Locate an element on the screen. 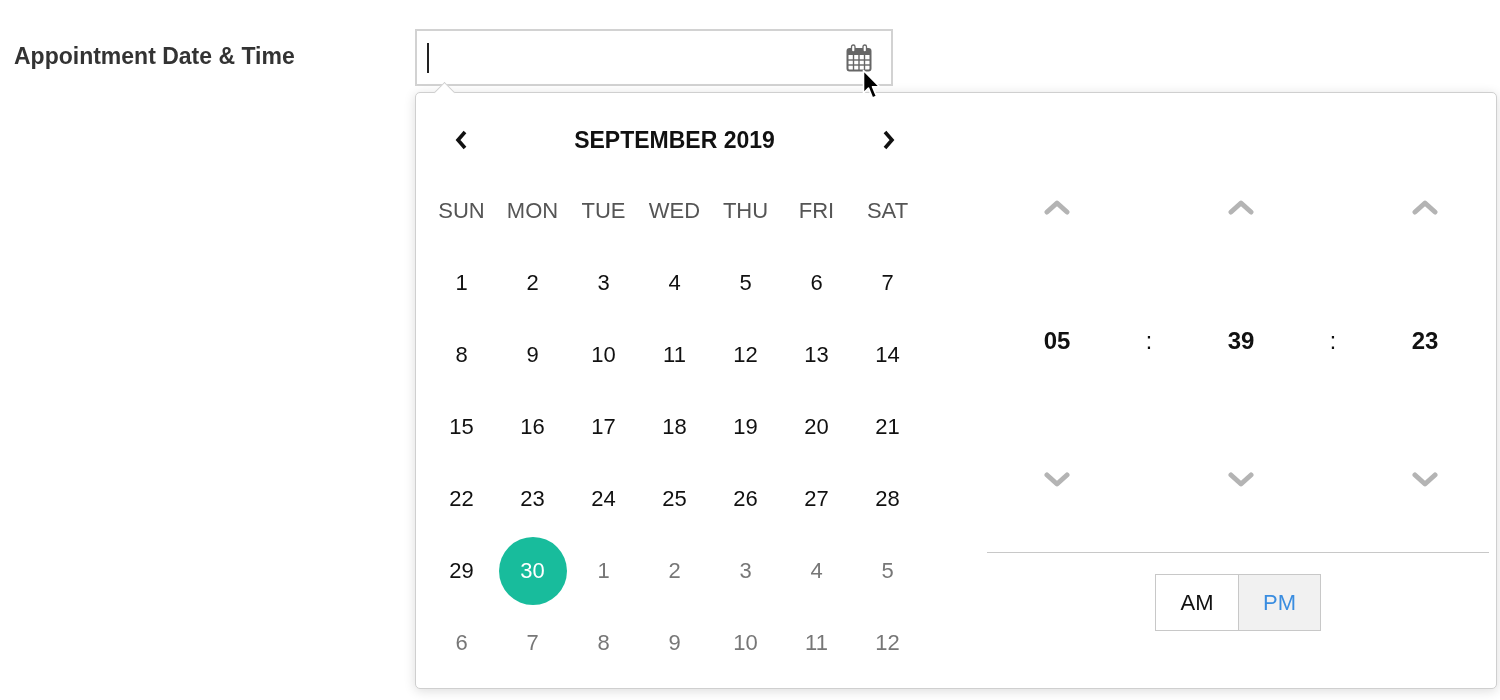 The image size is (1500, 700). time-value: 23 is located at coordinates (1425, 341).